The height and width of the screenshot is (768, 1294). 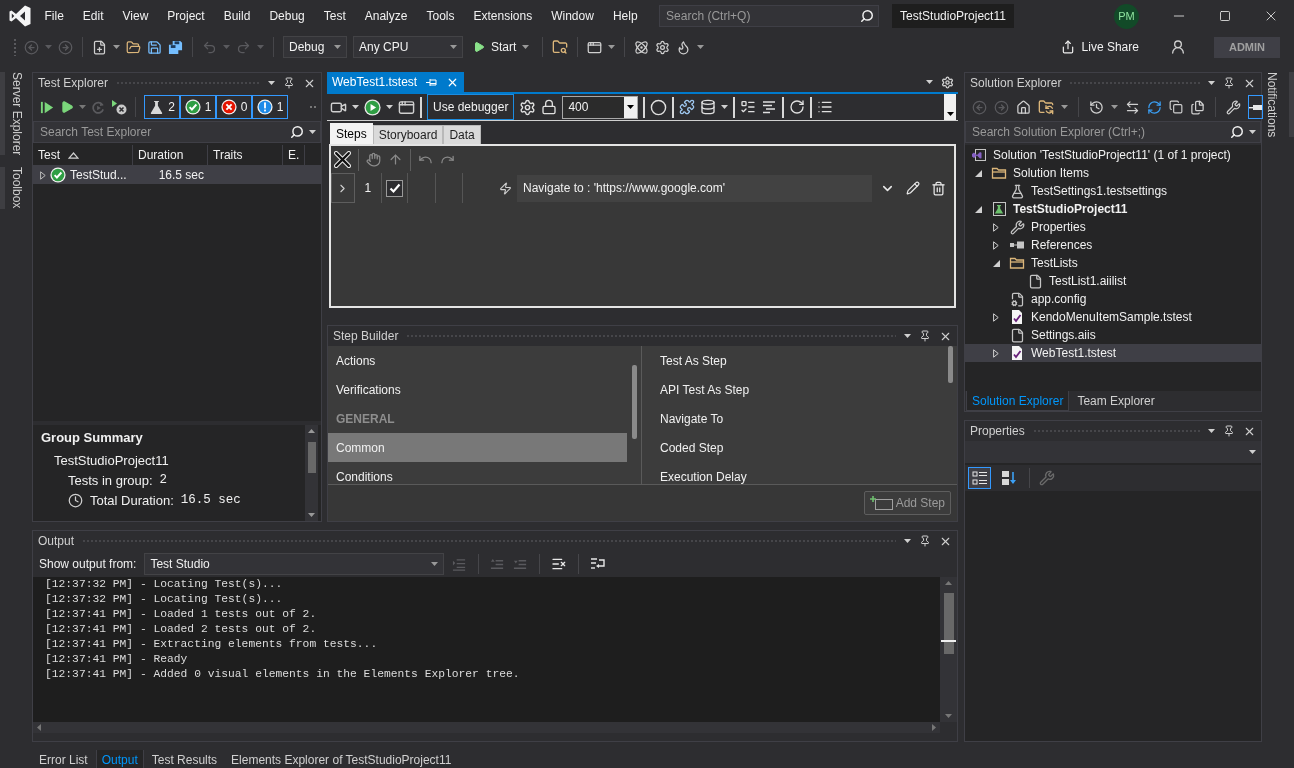 What do you see at coordinates (462, 134) in the screenshot?
I see `view-tab: Data` at bounding box center [462, 134].